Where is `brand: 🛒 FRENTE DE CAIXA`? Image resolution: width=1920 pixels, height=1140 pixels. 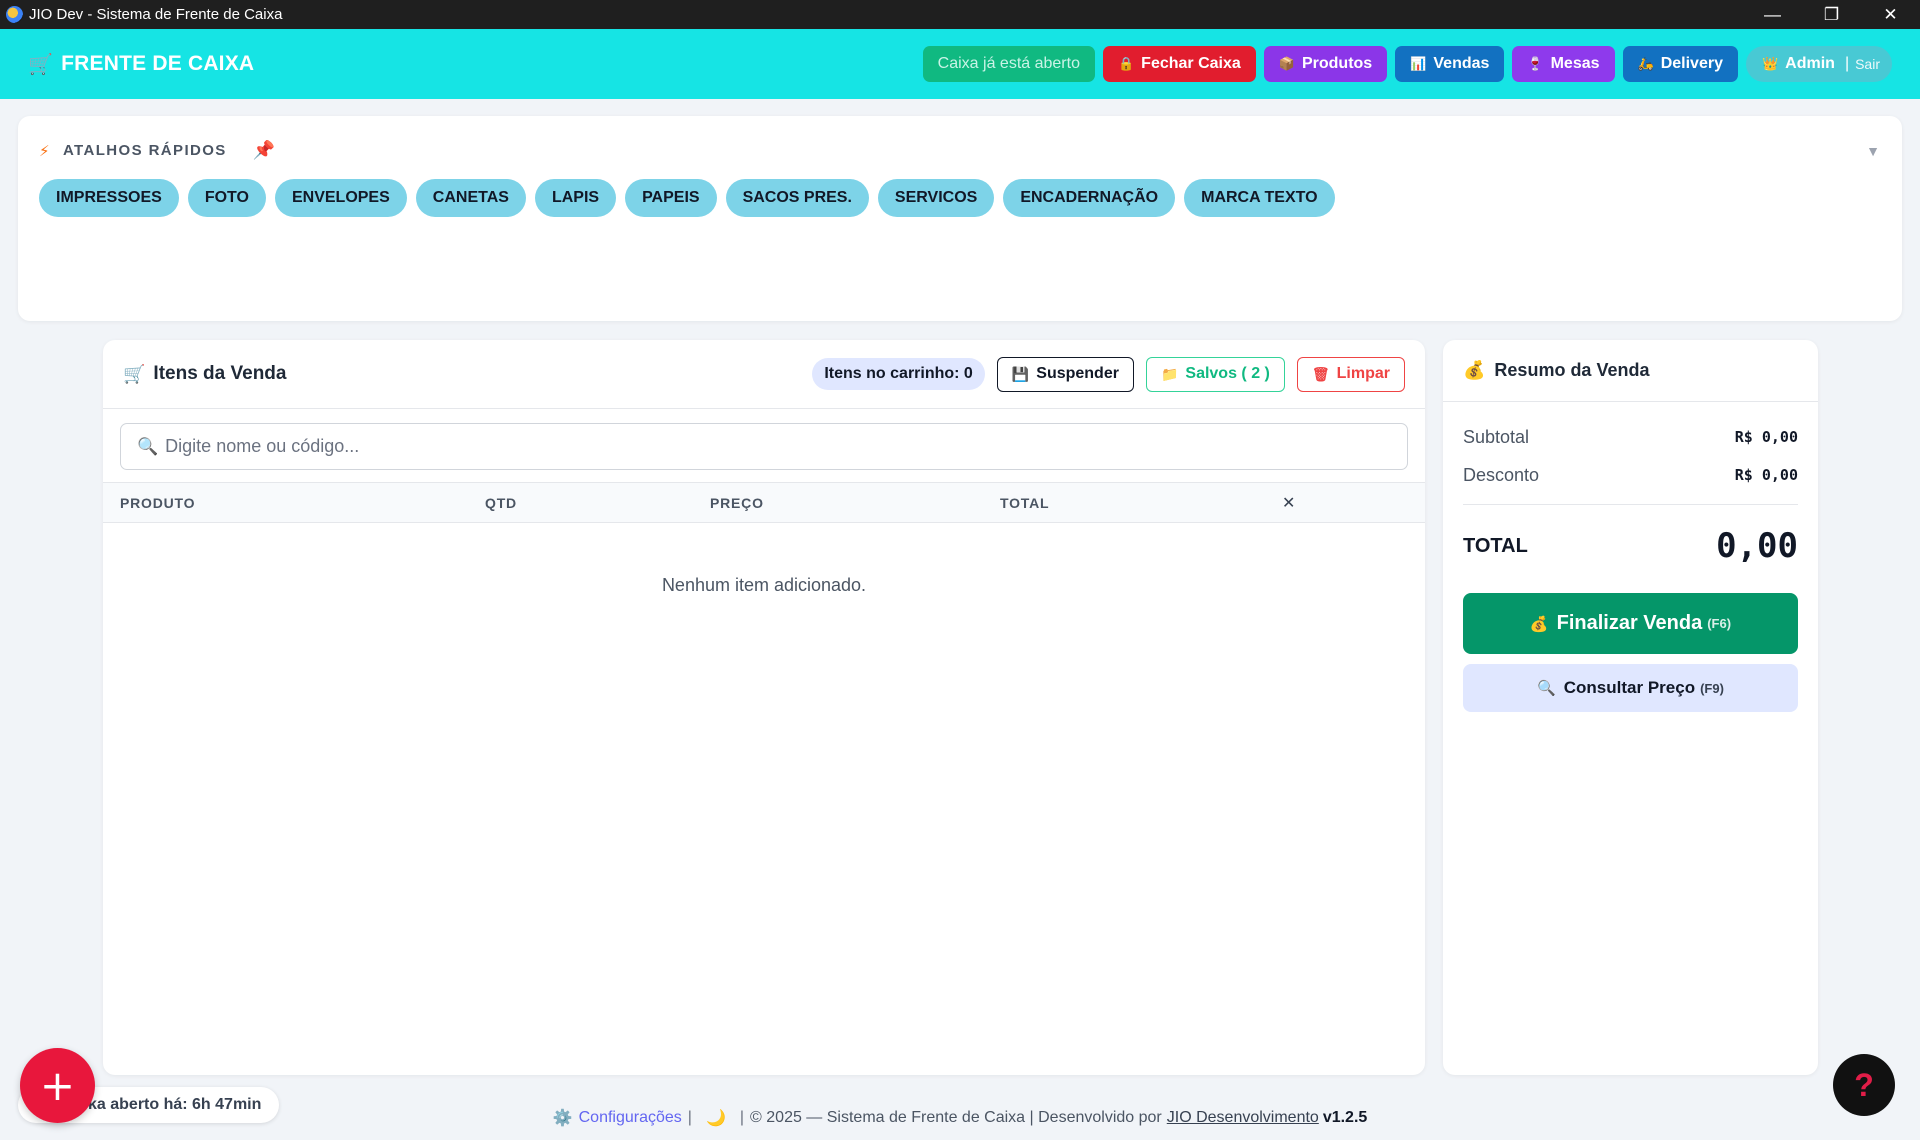
brand: 🛒 FRENTE DE CAIXA is located at coordinates (141, 64).